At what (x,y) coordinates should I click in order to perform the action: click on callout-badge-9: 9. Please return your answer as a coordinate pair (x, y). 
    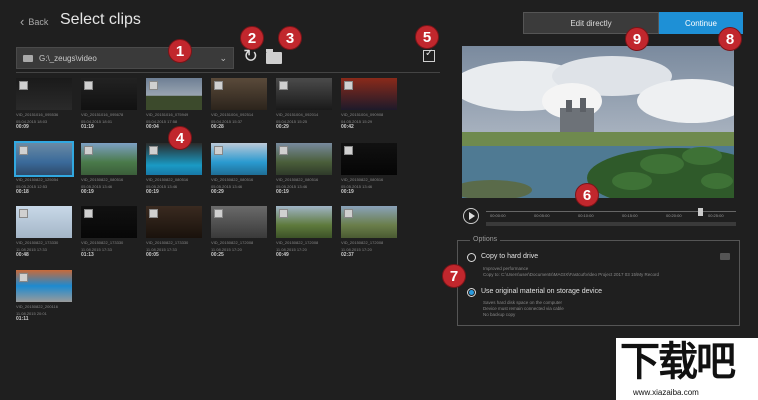
    Looking at the image, I should click on (637, 39).